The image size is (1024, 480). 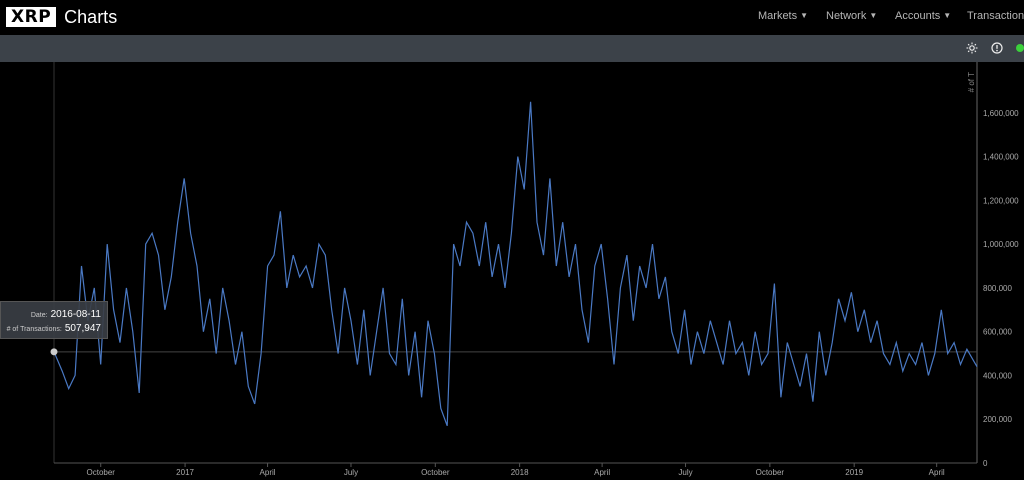 I want to click on y-tick-label: 400,000, so click(x=997, y=375).